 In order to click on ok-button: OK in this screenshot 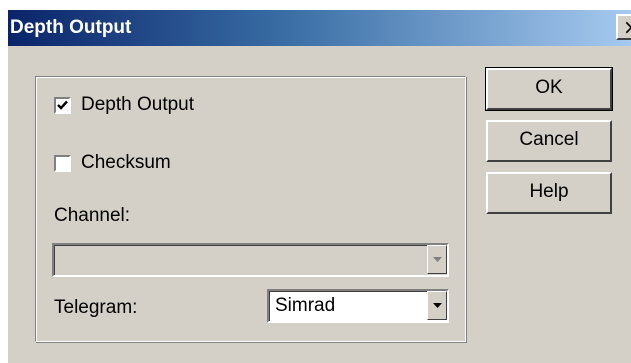, I will do `click(549, 89)`.